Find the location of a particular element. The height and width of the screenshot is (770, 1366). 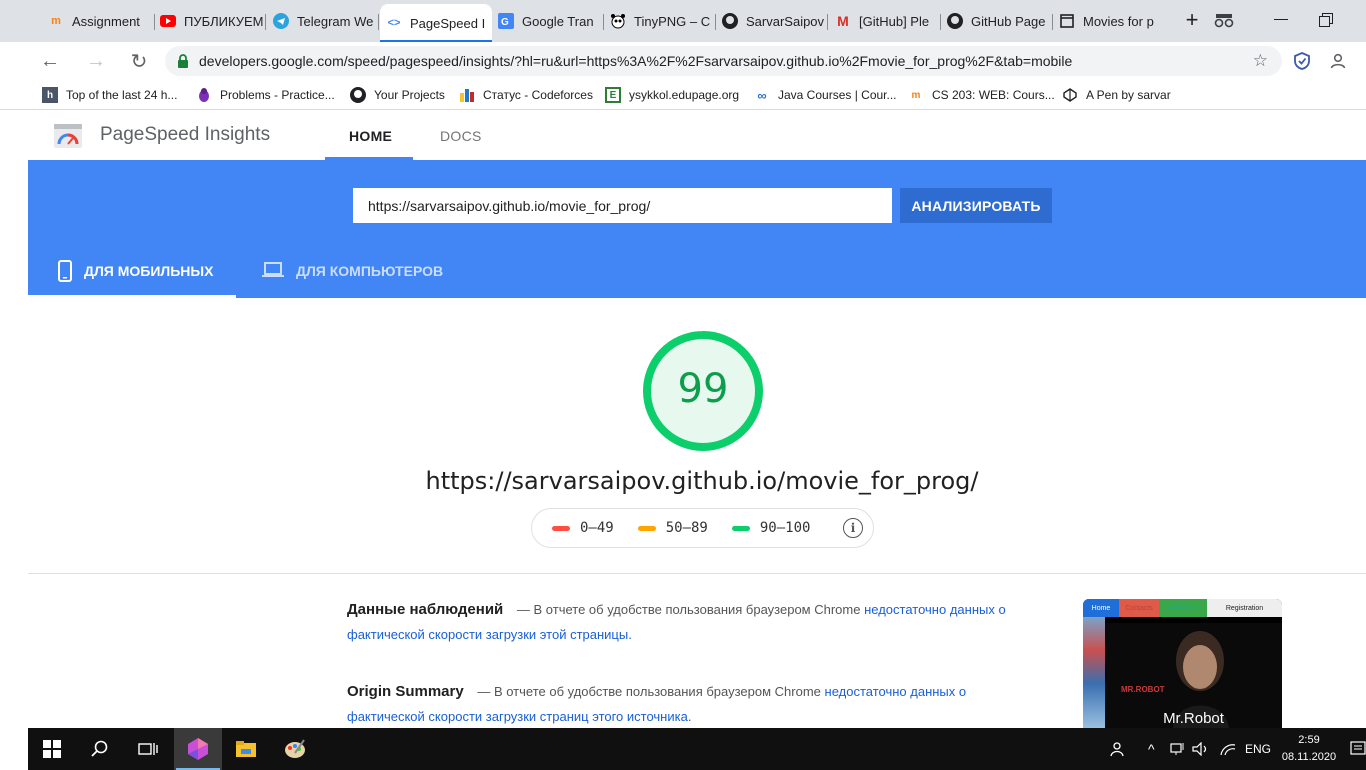

bookmark-label: ysykkol.edupage.org is located at coordinates (684, 95).